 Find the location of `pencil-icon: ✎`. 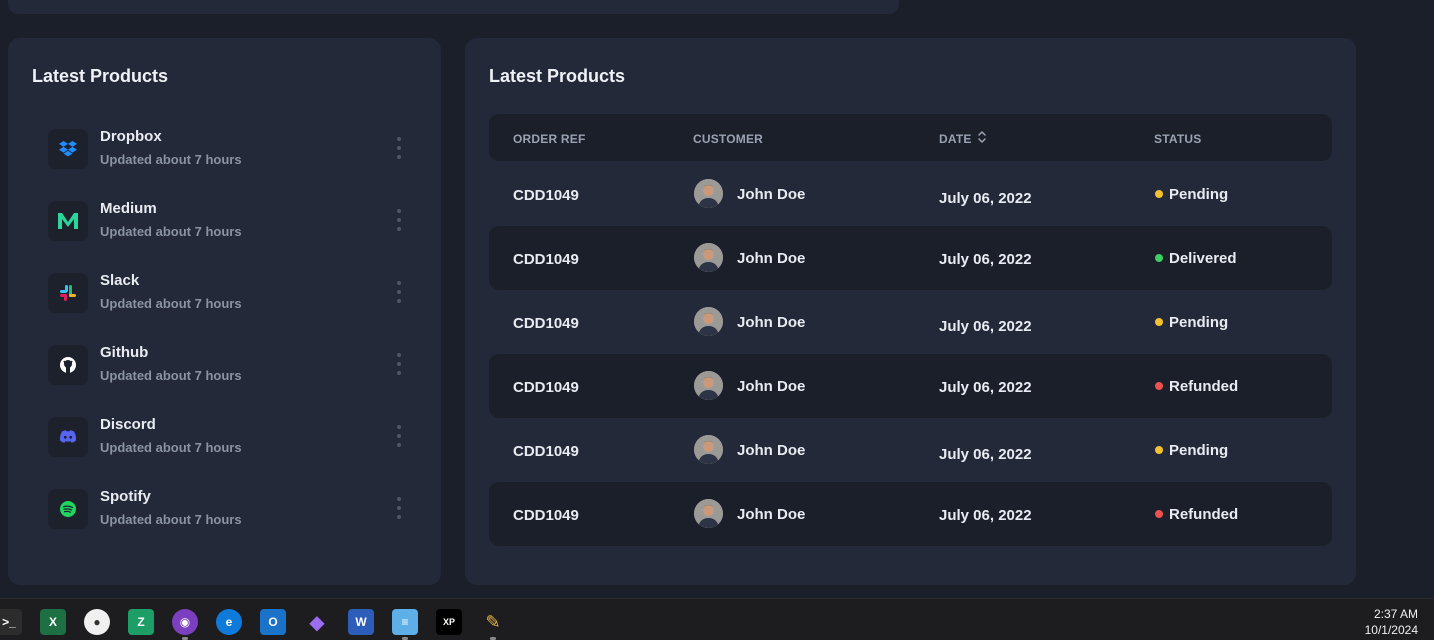

pencil-icon: ✎ is located at coordinates (493, 622).